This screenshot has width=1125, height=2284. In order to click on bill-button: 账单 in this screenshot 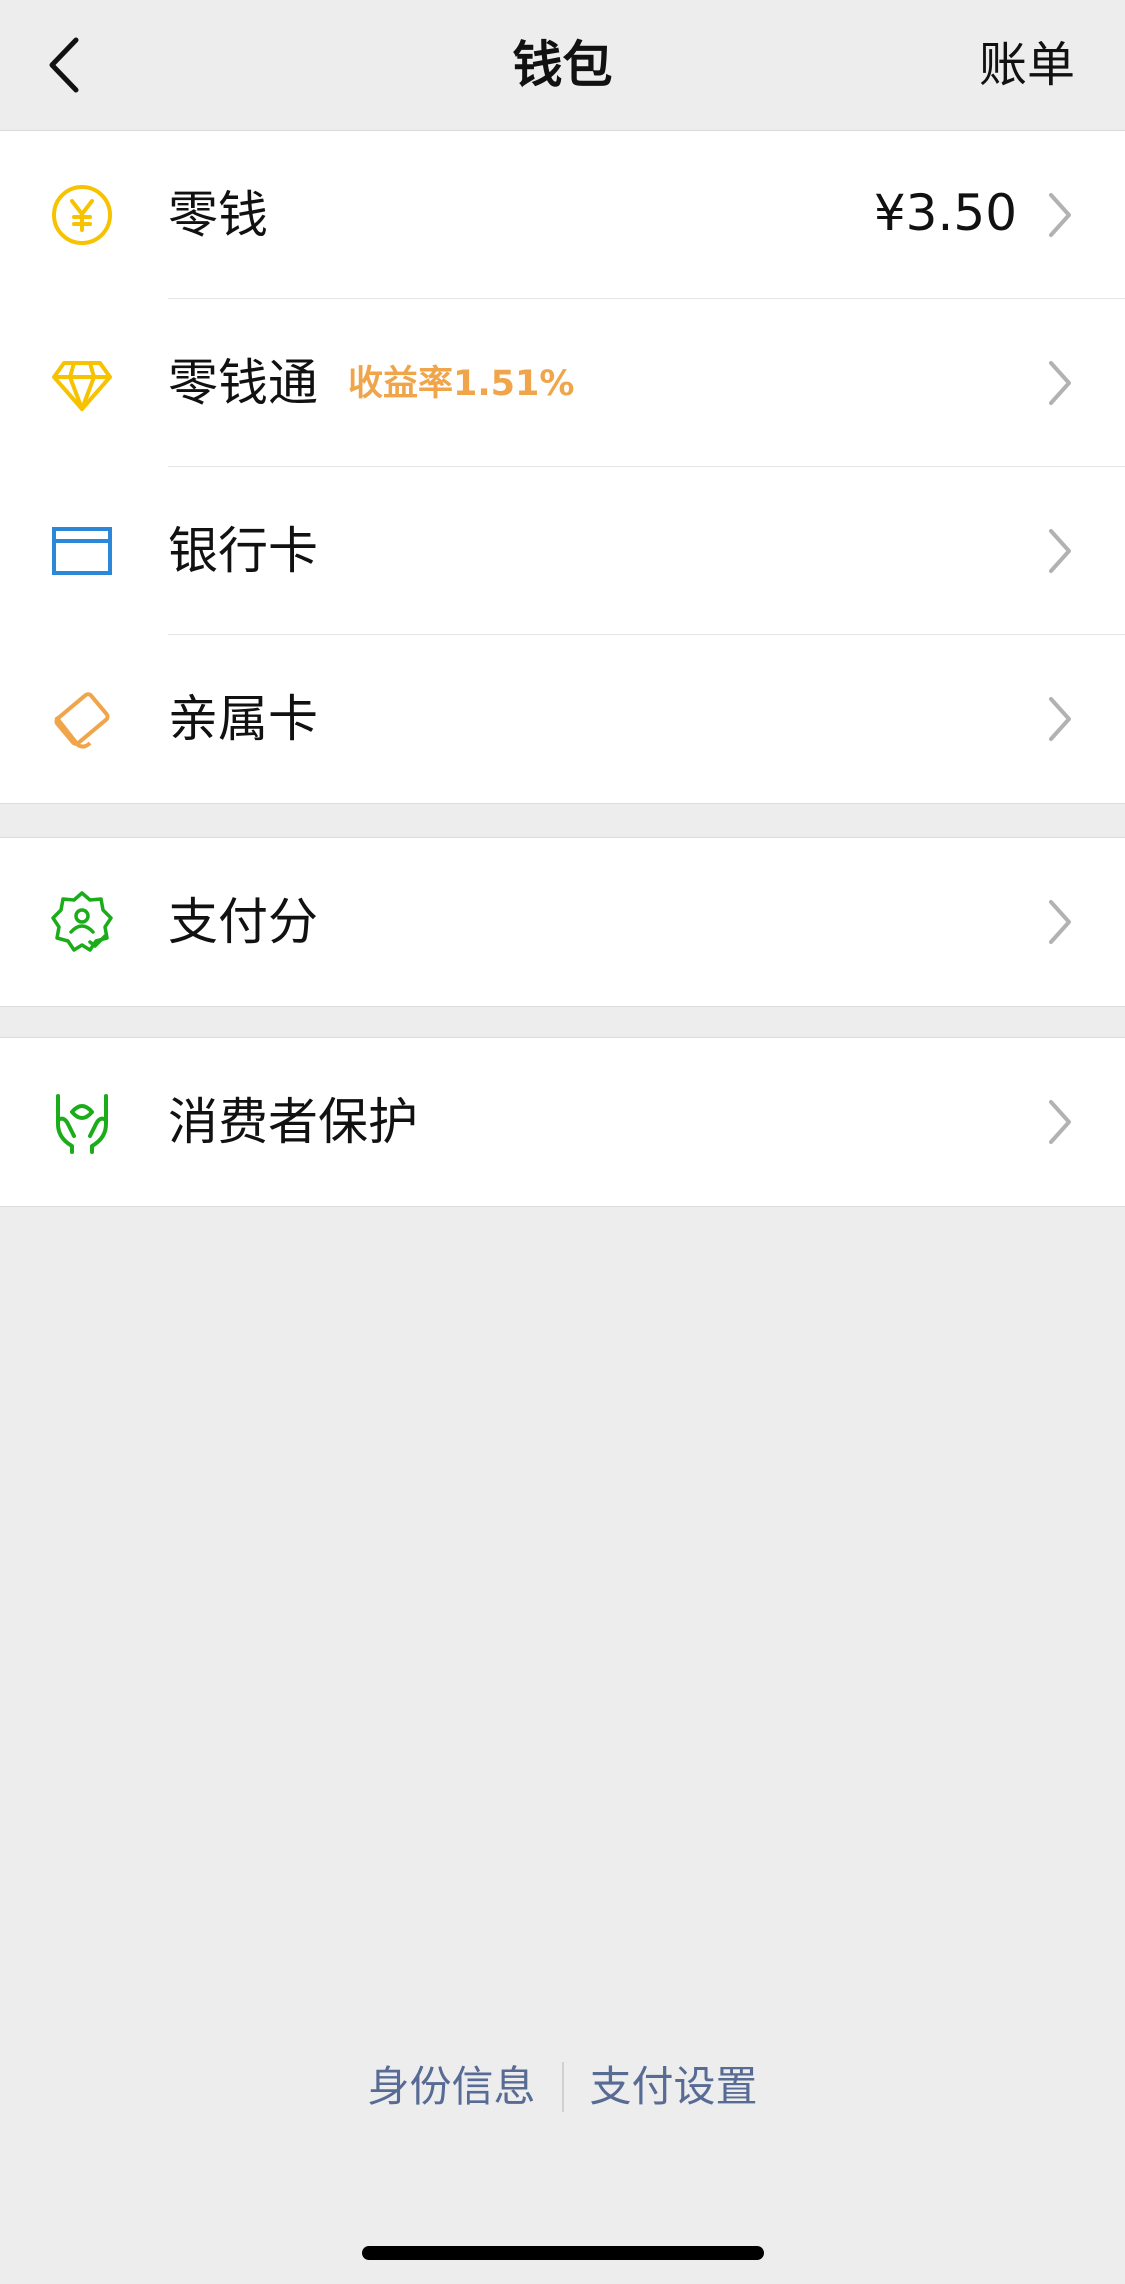, I will do `click(1027, 65)`.